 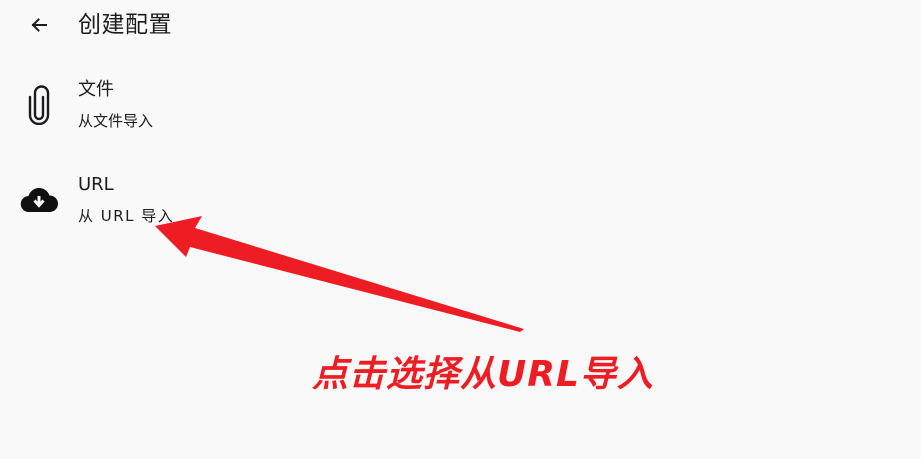 I want to click on list-item-title: URL, so click(x=96, y=184).